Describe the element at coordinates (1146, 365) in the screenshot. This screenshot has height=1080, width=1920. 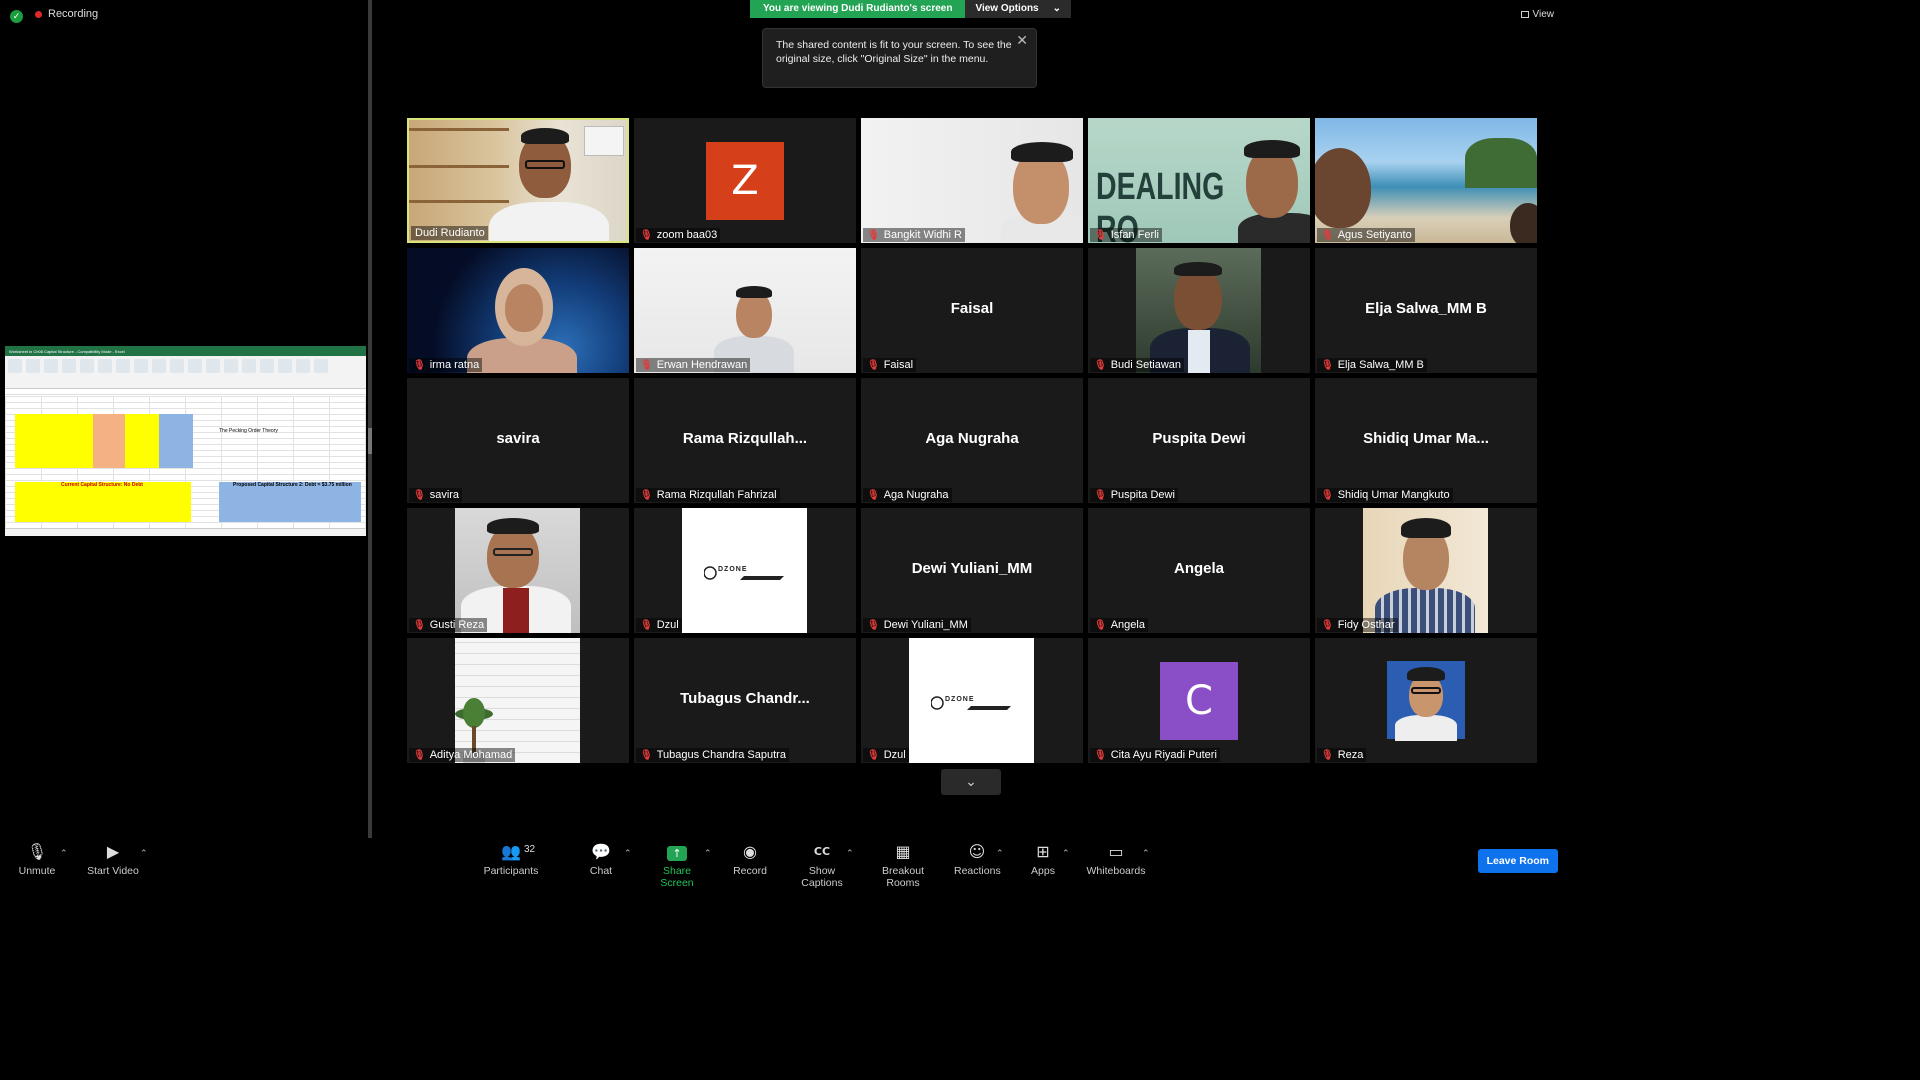
I see `participant-name: Budi Setiawan` at that location.